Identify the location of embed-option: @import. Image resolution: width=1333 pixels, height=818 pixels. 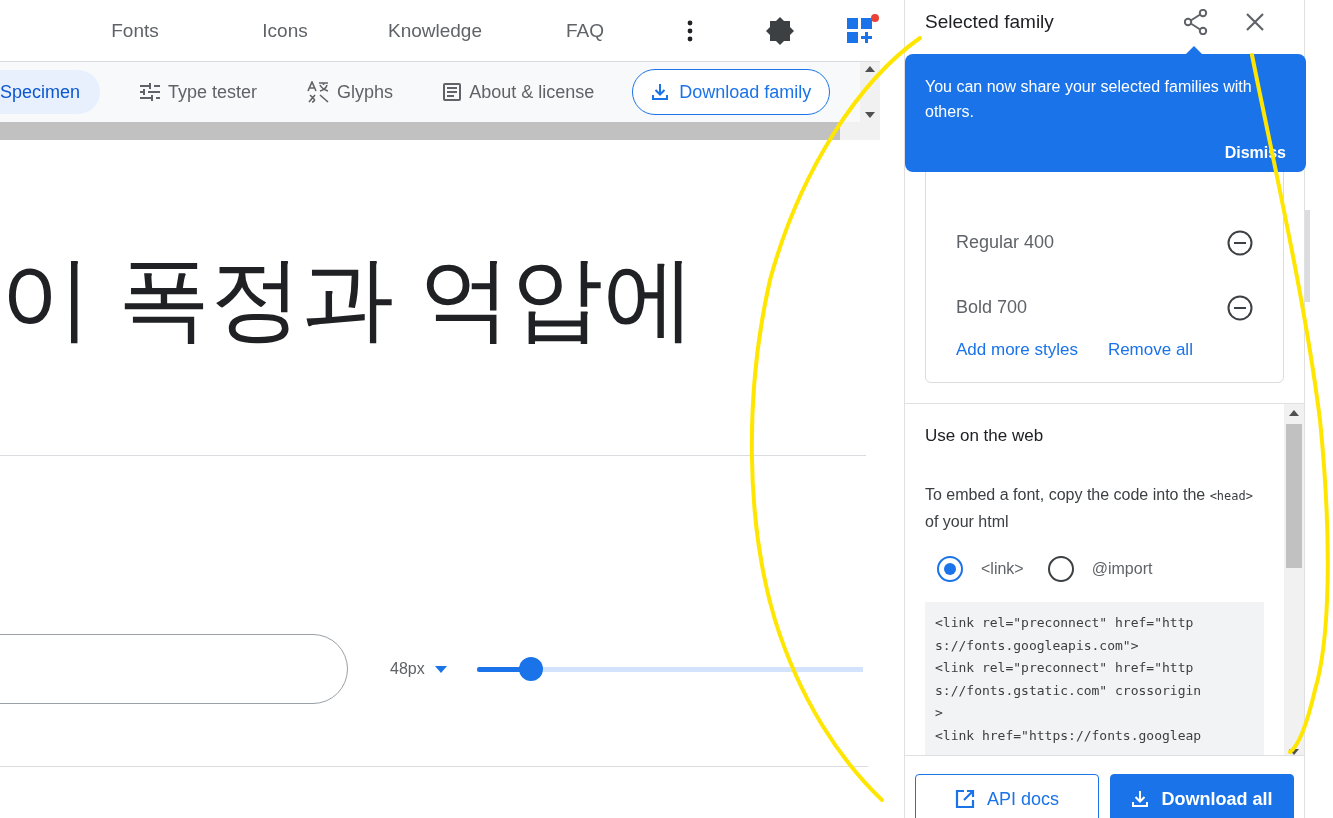
(1100, 569).